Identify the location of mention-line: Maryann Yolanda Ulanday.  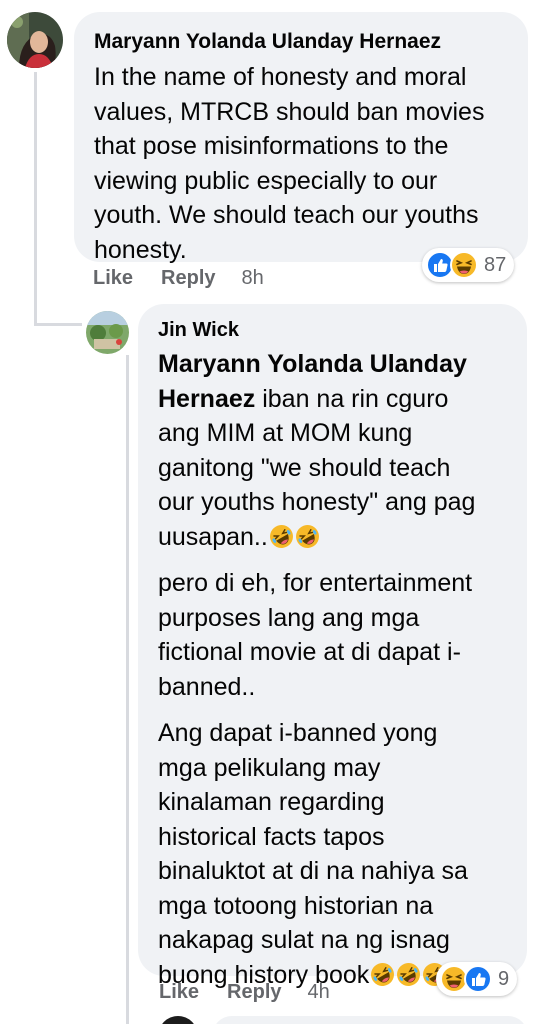
(334, 364).